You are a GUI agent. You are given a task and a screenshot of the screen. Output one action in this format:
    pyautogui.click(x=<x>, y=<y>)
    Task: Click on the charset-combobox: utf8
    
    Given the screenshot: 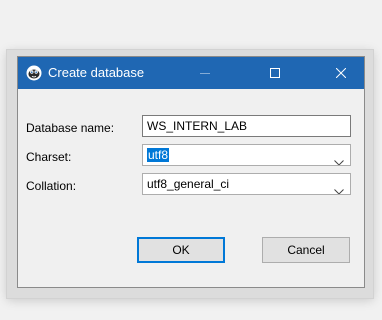 What is the action you would take?
    pyautogui.click(x=246, y=155)
    